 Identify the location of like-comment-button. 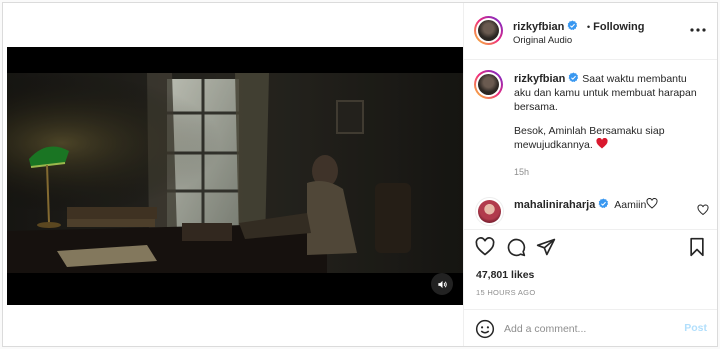
(703, 209).